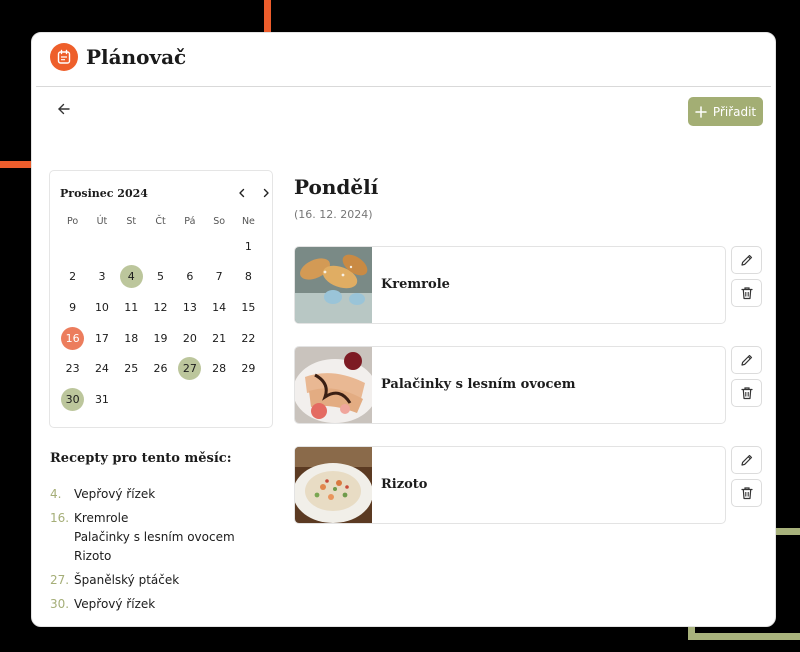 The width and height of the screenshot is (800, 652). I want to click on calendar-day-number: 2, so click(73, 277).